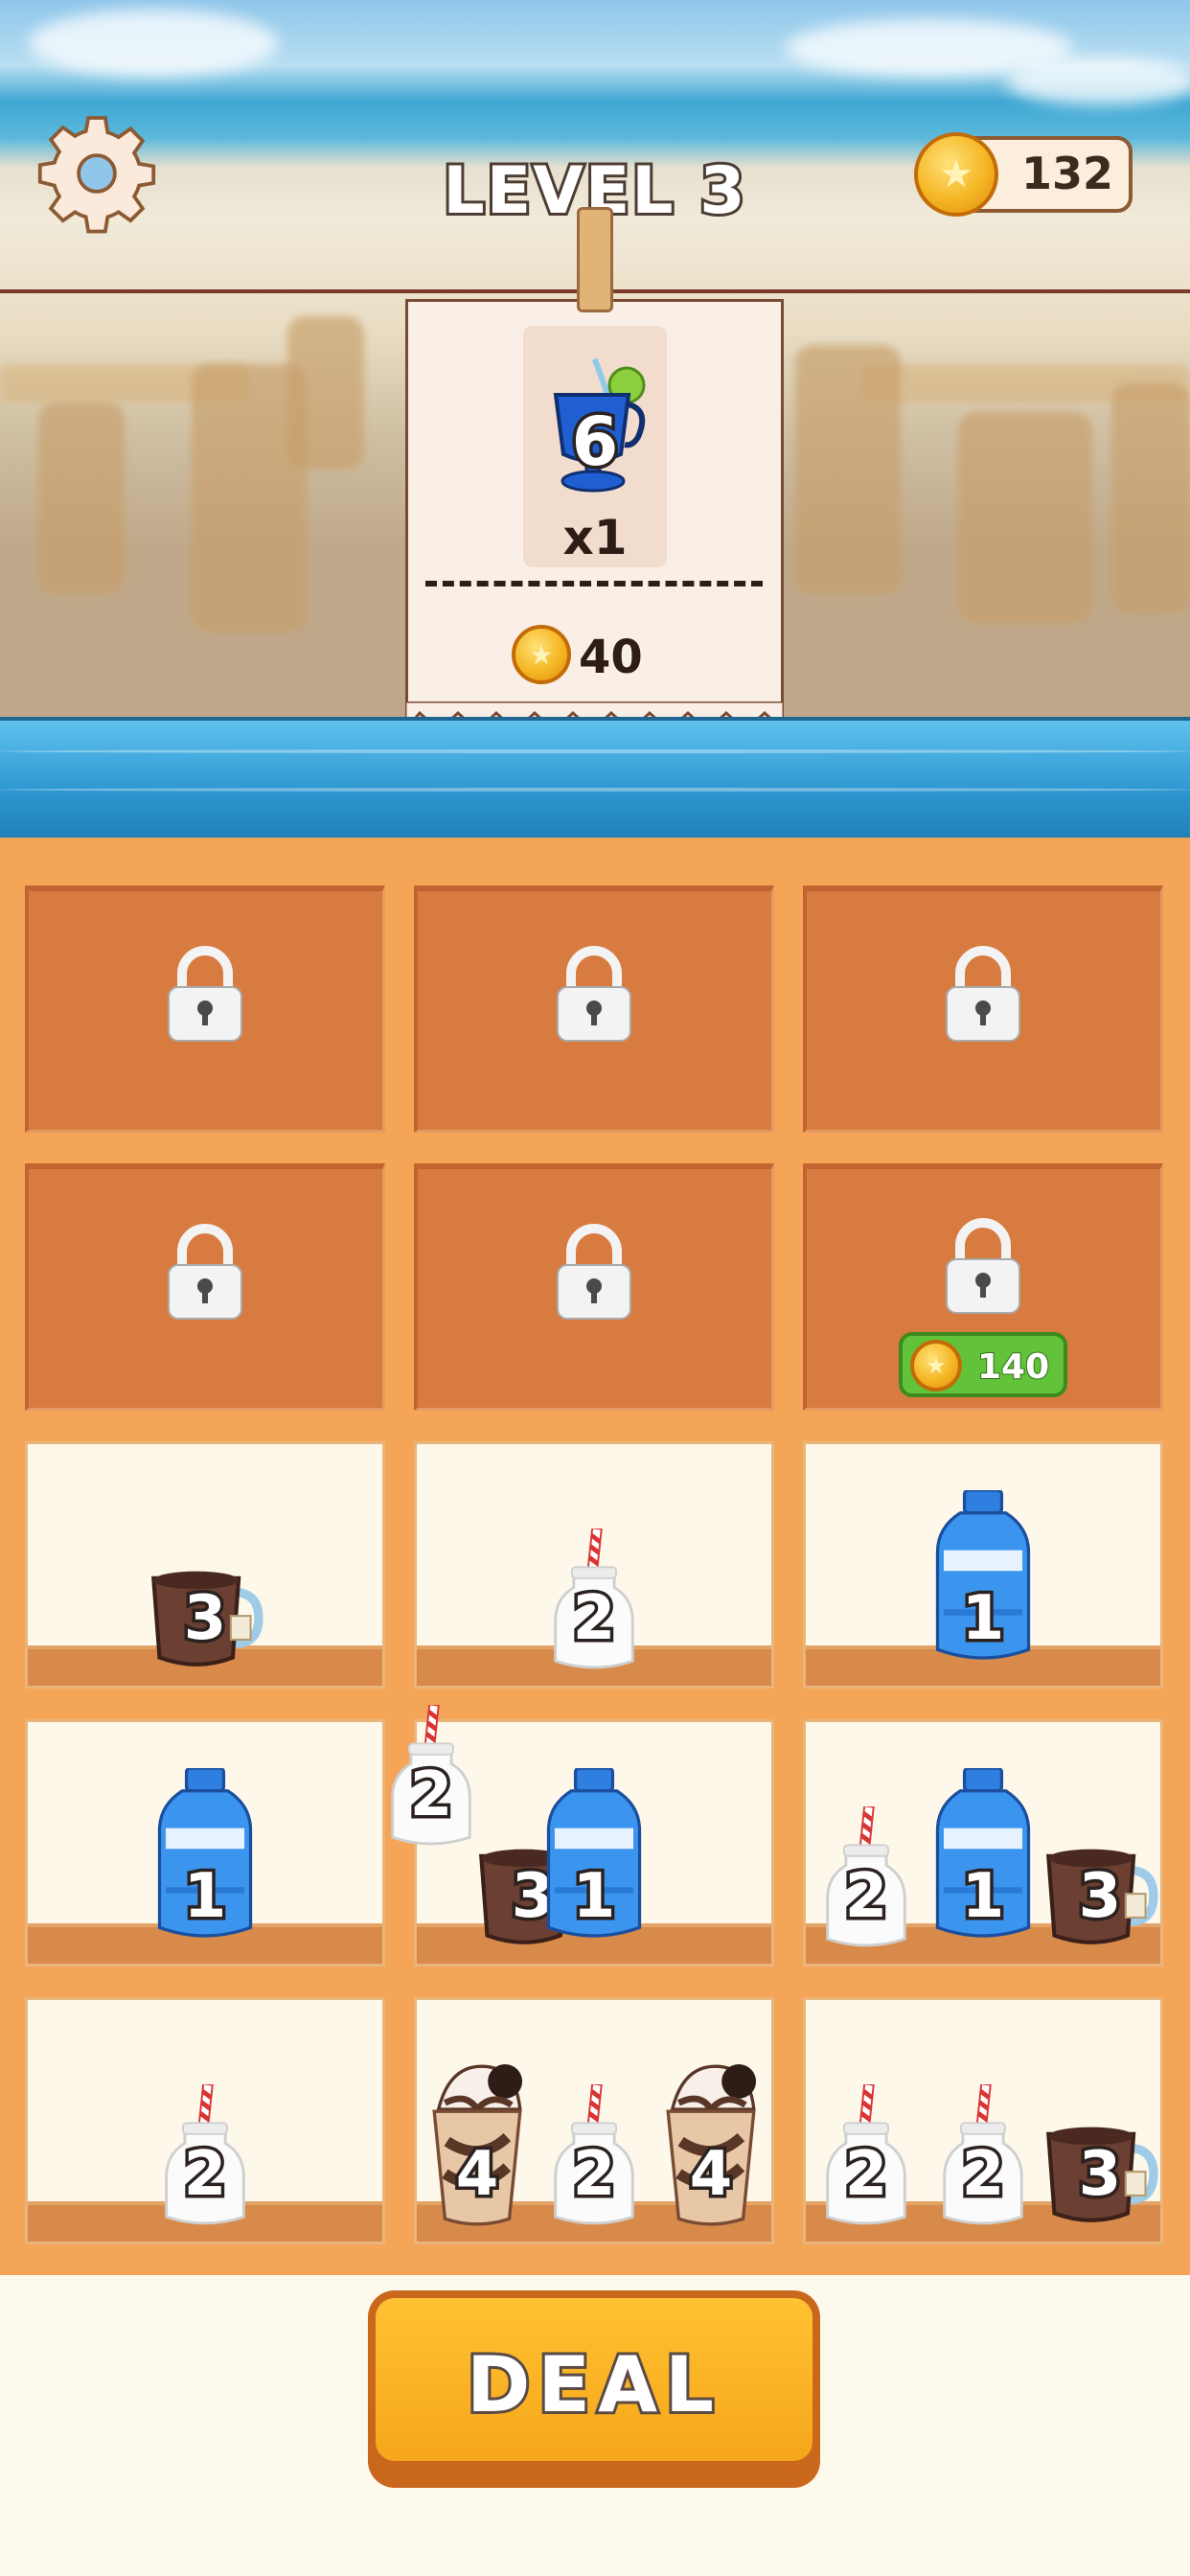  I want to click on clothespin, so click(595, 259).